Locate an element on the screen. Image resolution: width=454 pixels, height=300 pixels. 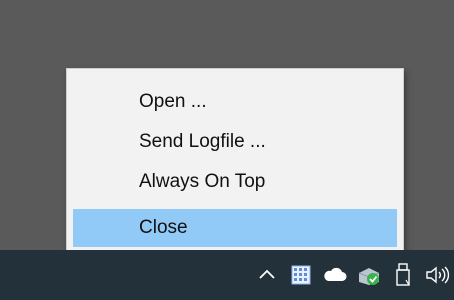
app-grid-icon is located at coordinates (301, 275).